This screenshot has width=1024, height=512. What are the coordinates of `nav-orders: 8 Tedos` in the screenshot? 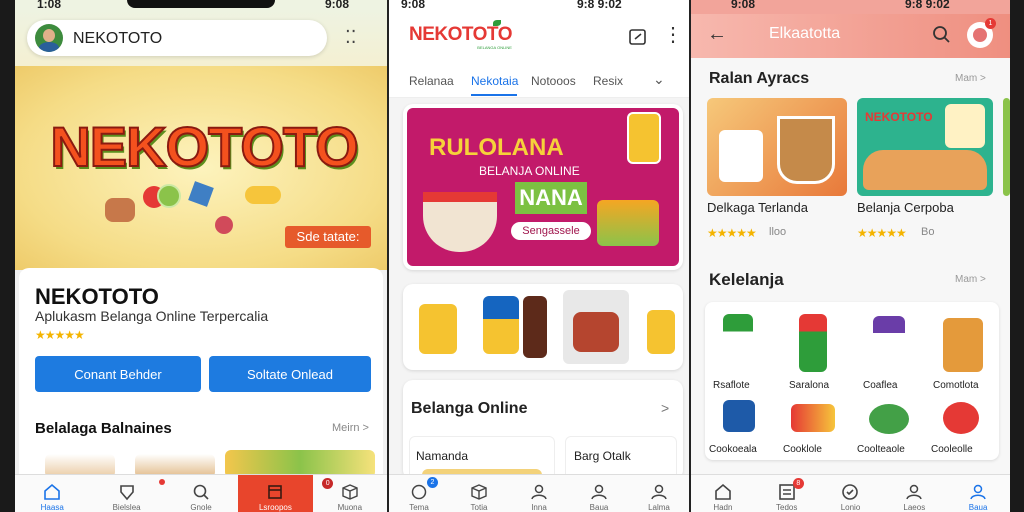 It's located at (787, 493).